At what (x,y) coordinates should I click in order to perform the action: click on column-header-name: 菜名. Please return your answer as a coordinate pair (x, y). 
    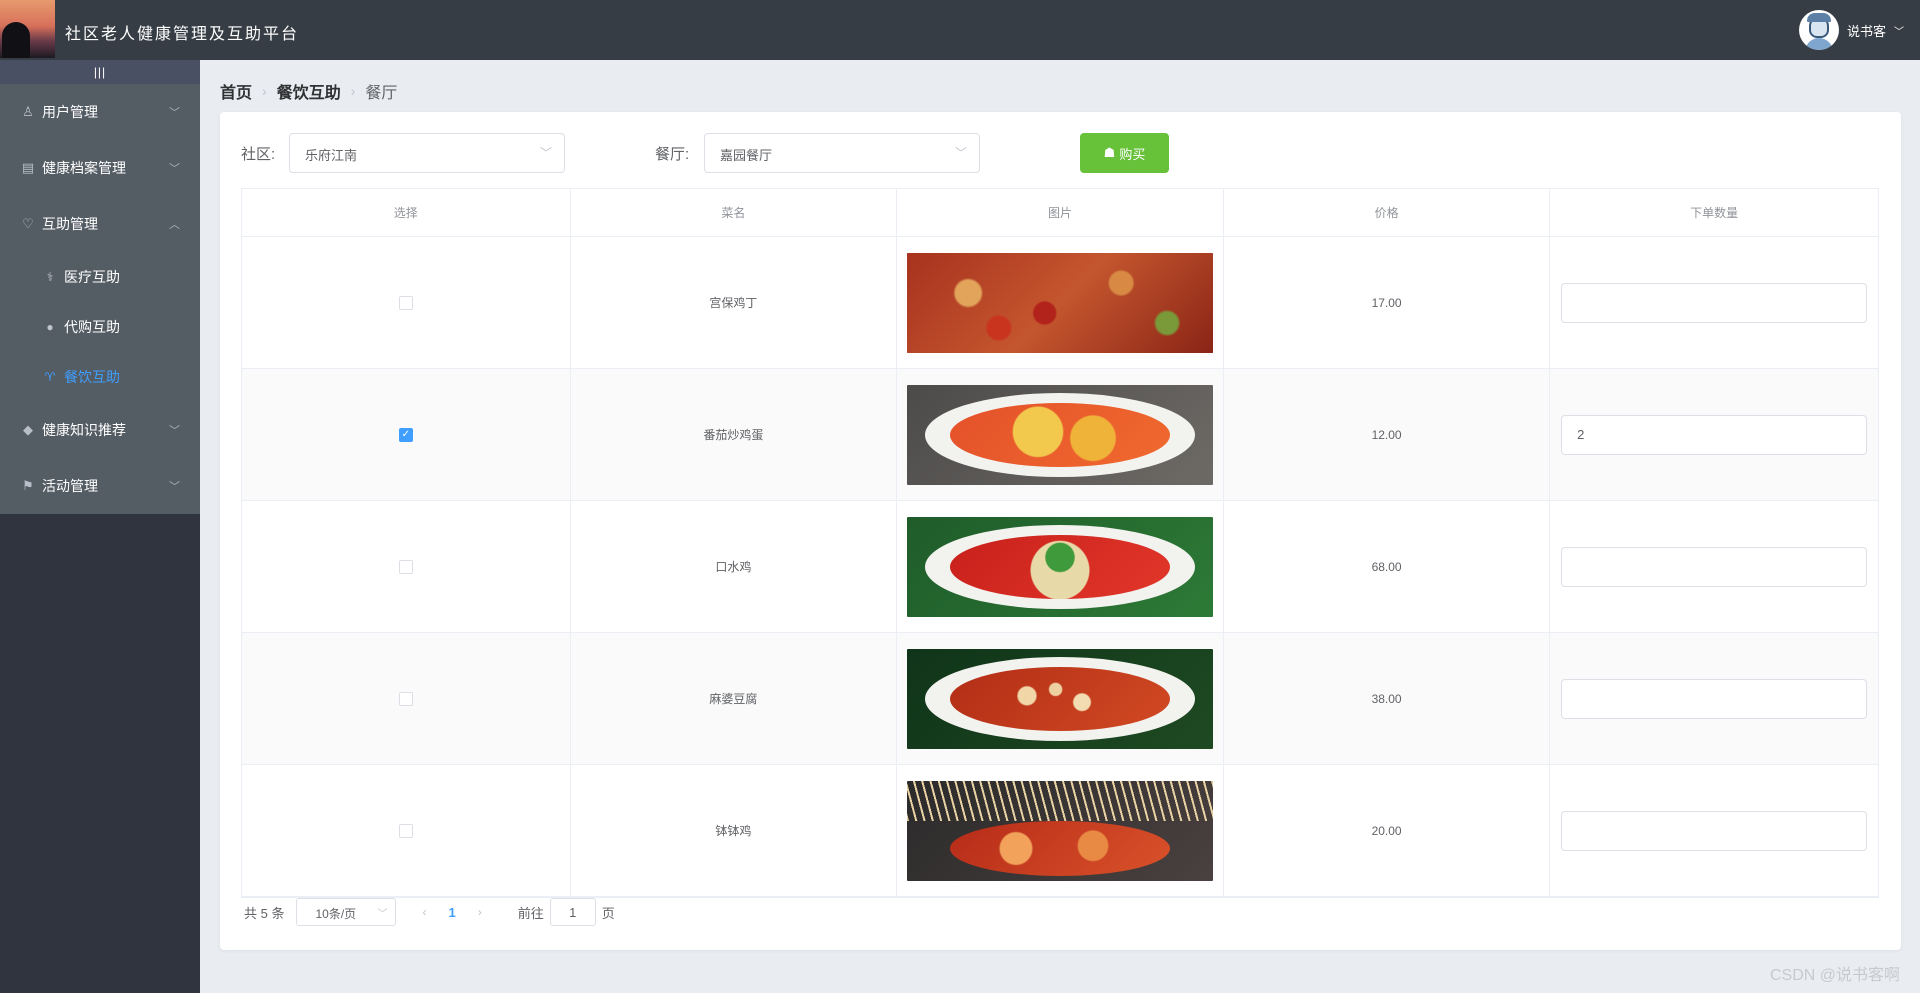
    Looking at the image, I should click on (734, 212).